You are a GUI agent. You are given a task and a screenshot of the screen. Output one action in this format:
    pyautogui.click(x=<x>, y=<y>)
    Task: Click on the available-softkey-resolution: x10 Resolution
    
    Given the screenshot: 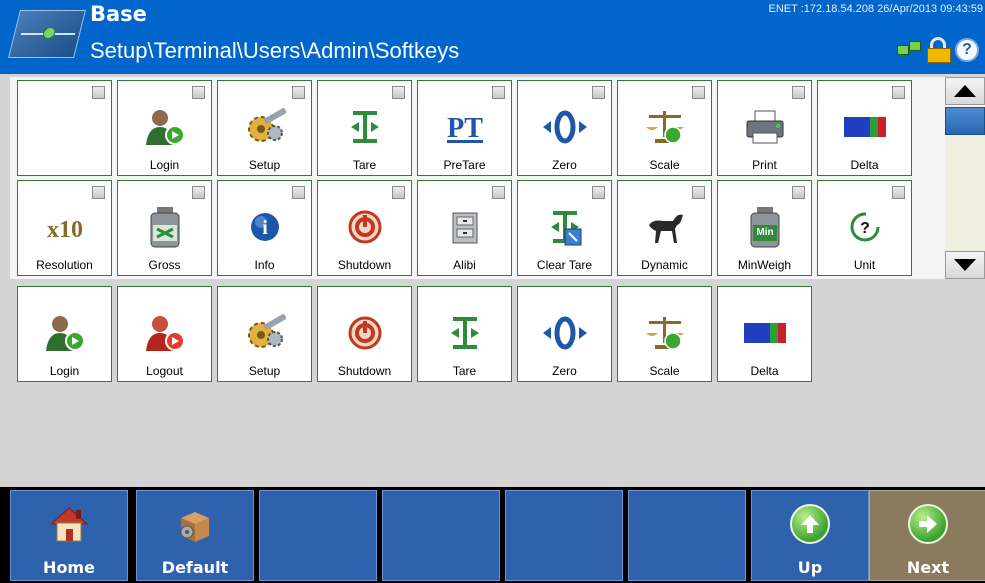 What is the action you would take?
    pyautogui.click(x=64, y=228)
    